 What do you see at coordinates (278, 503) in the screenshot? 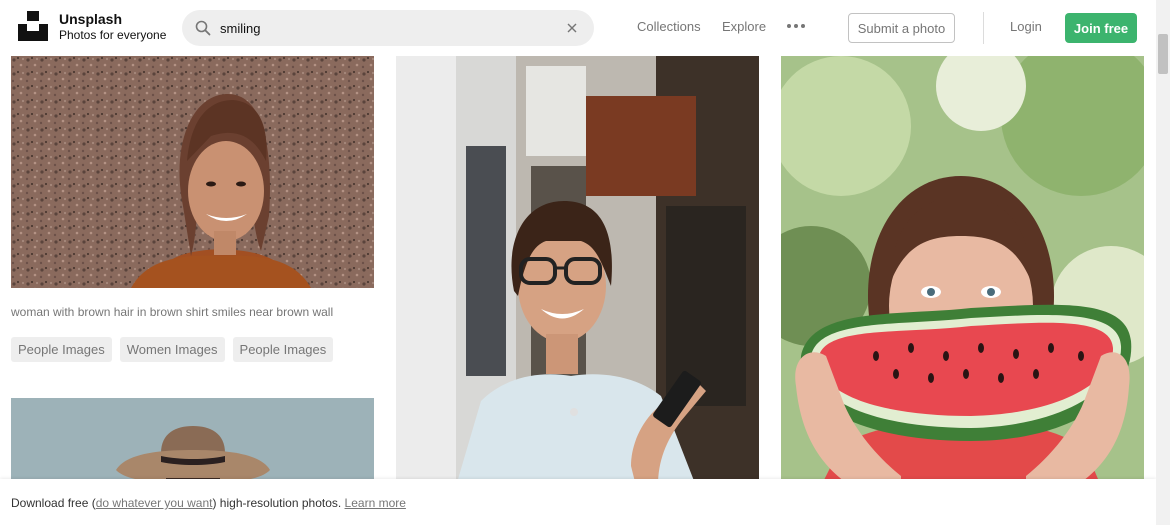
I see `banner-middle: ) high-resolution photos.` at bounding box center [278, 503].